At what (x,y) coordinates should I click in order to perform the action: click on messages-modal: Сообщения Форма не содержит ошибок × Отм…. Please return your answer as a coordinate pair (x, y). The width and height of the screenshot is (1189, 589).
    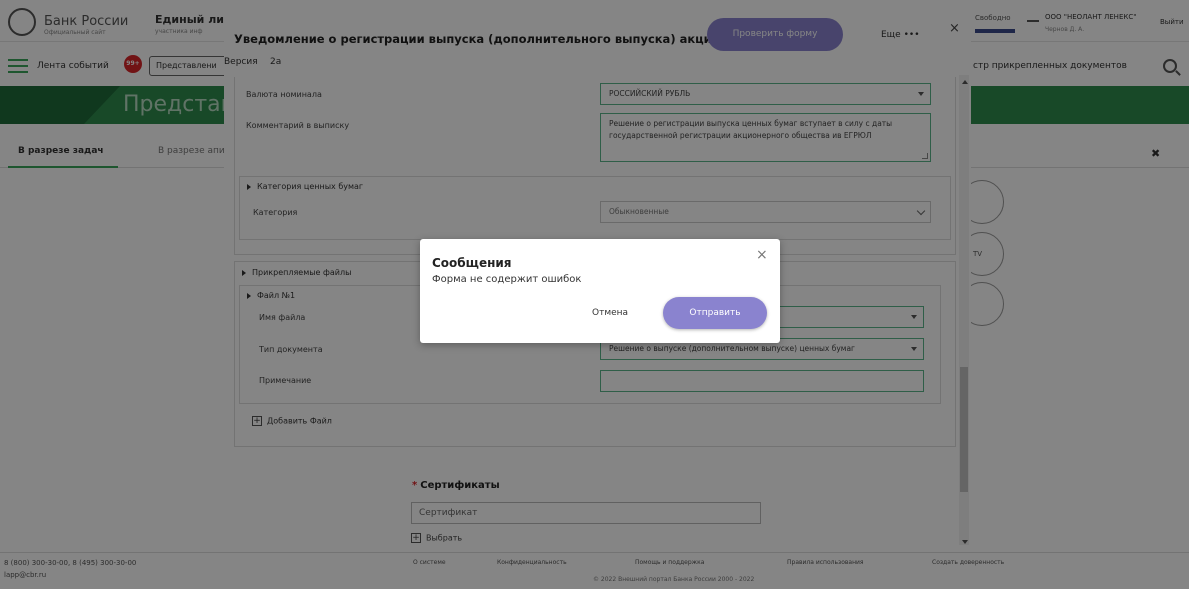
    Looking at the image, I should click on (600, 291).